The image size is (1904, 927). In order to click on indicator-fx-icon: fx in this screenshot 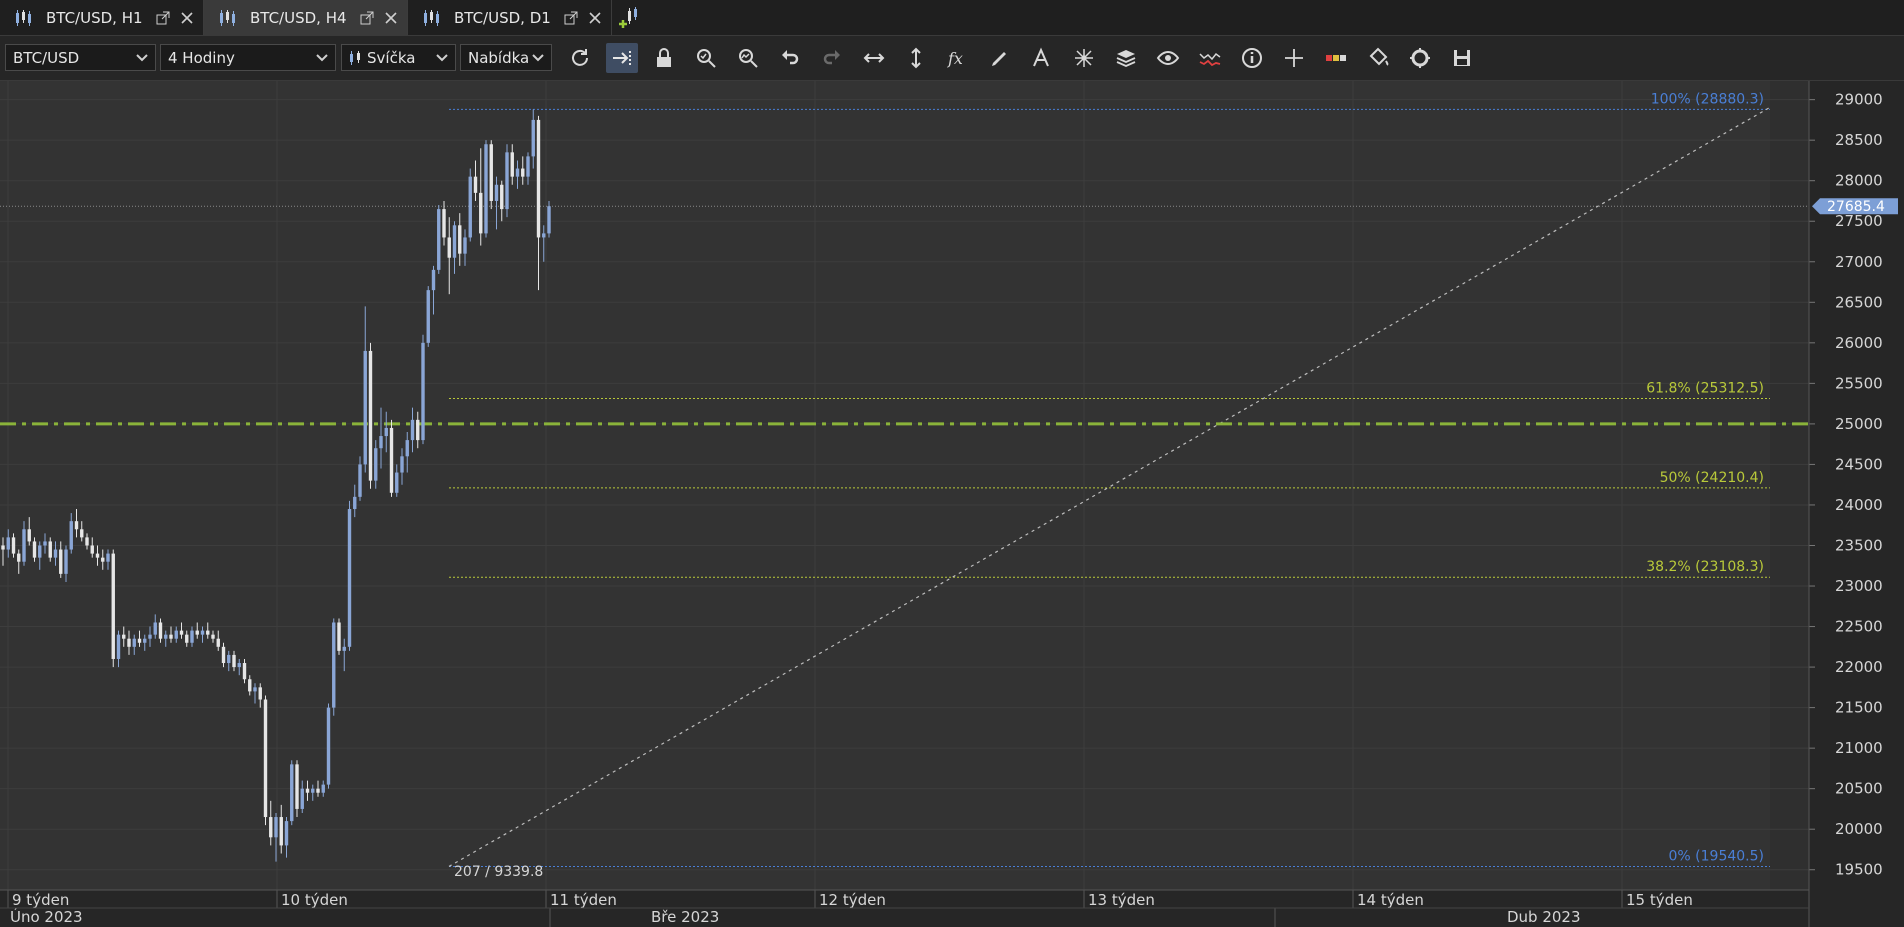, I will do `click(955, 58)`.